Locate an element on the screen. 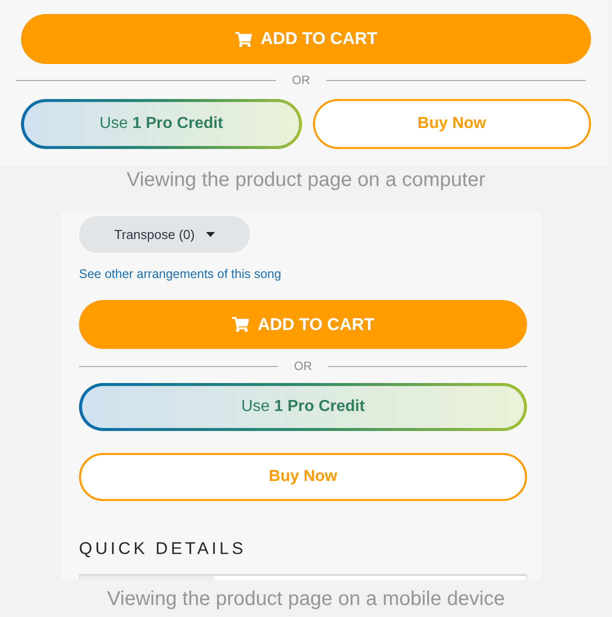 The width and height of the screenshot is (612, 617). caption-text: Viewing the product page on a mobile device is located at coordinates (306, 599).